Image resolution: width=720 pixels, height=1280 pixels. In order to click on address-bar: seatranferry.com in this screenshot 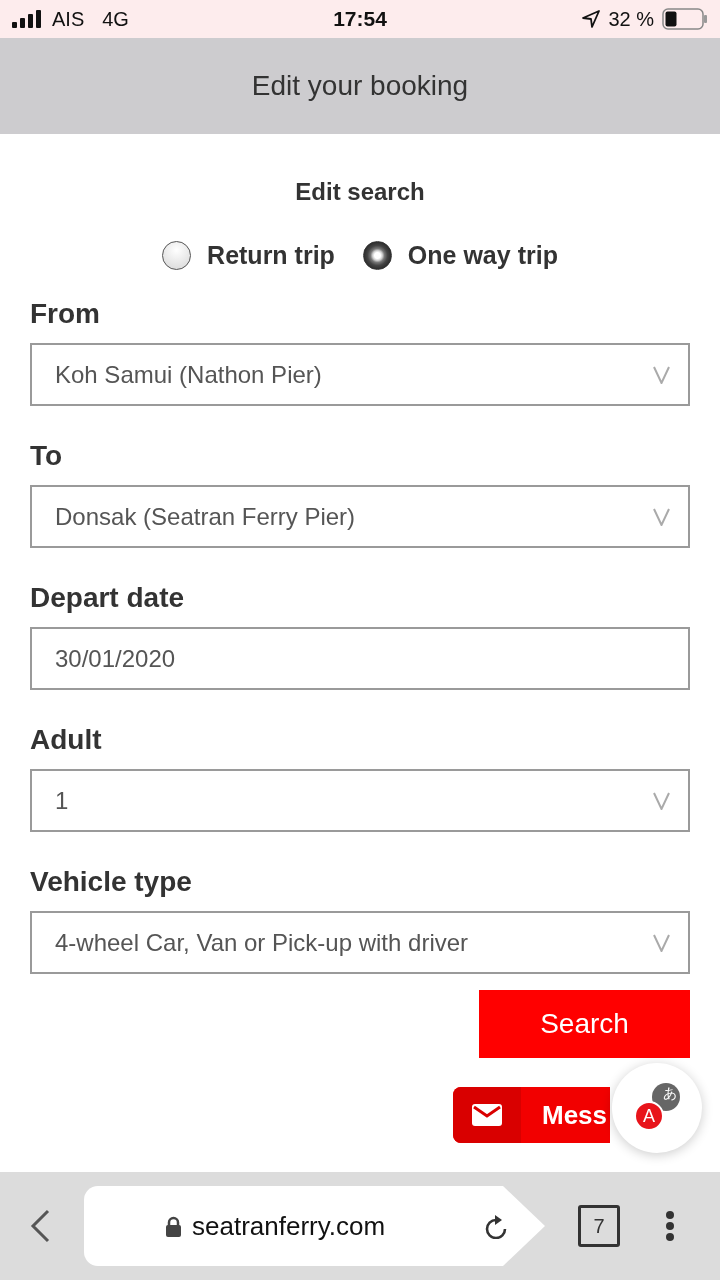, I will do `click(314, 1226)`.